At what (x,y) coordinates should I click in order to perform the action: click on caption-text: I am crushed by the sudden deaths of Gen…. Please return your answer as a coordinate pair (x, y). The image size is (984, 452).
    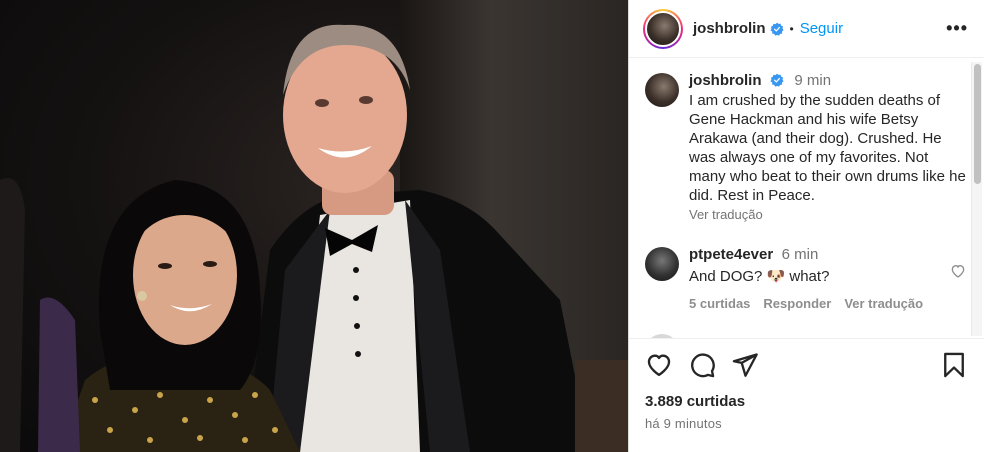
    Looking at the image, I should click on (827, 148).